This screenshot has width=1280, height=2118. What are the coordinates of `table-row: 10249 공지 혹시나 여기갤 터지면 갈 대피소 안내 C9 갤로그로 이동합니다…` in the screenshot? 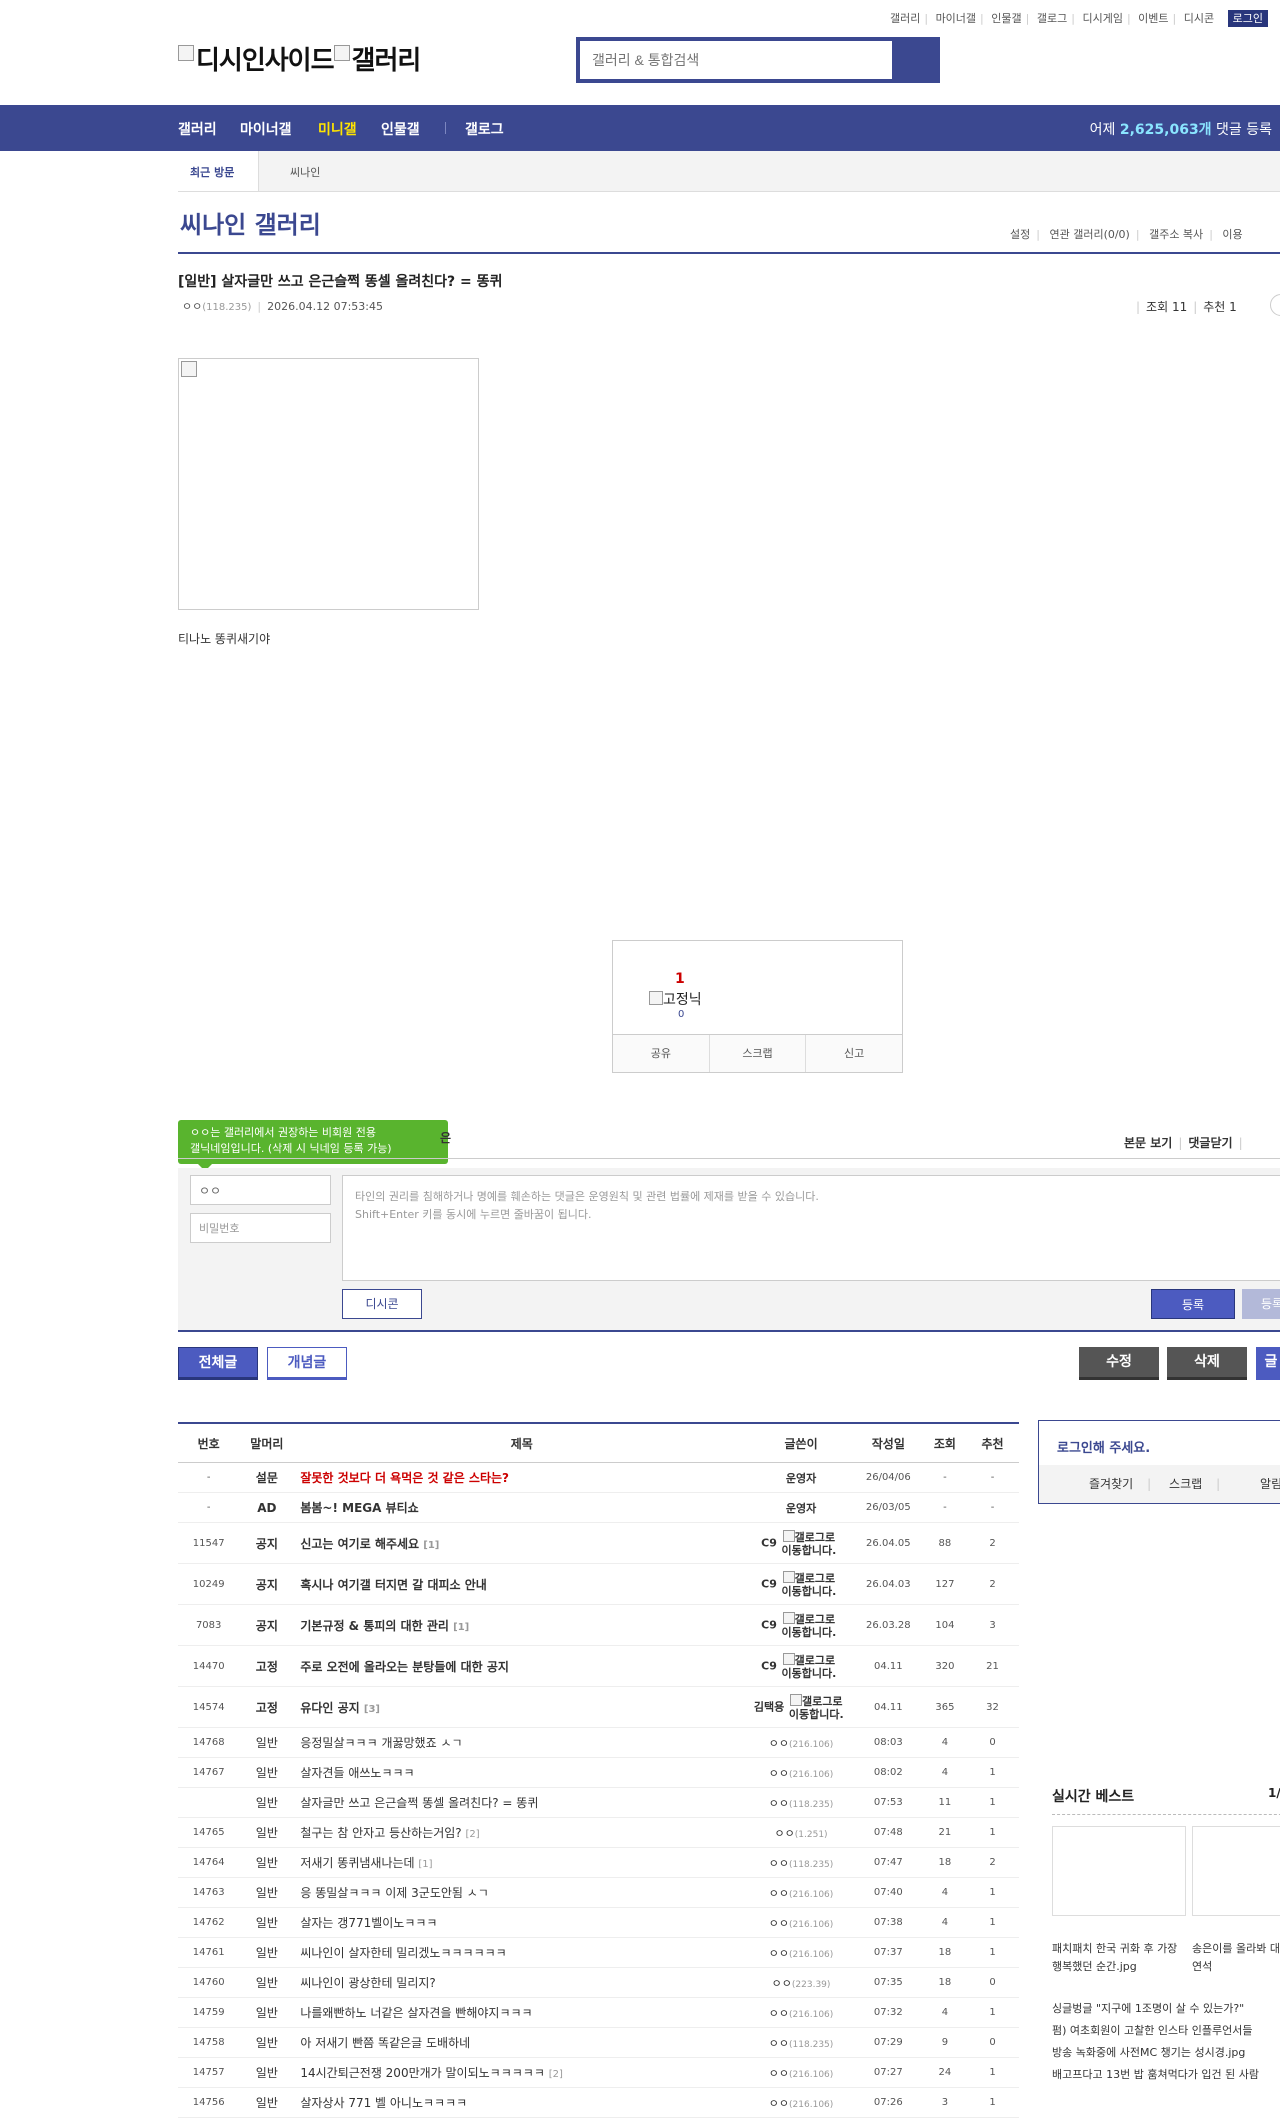 It's located at (598, 1584).